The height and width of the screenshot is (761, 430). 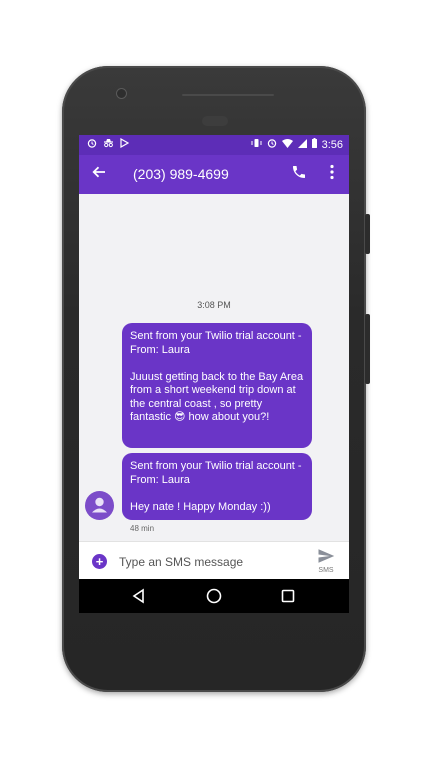 I want to click on nav-back-icon, so click(x=138, y=596).